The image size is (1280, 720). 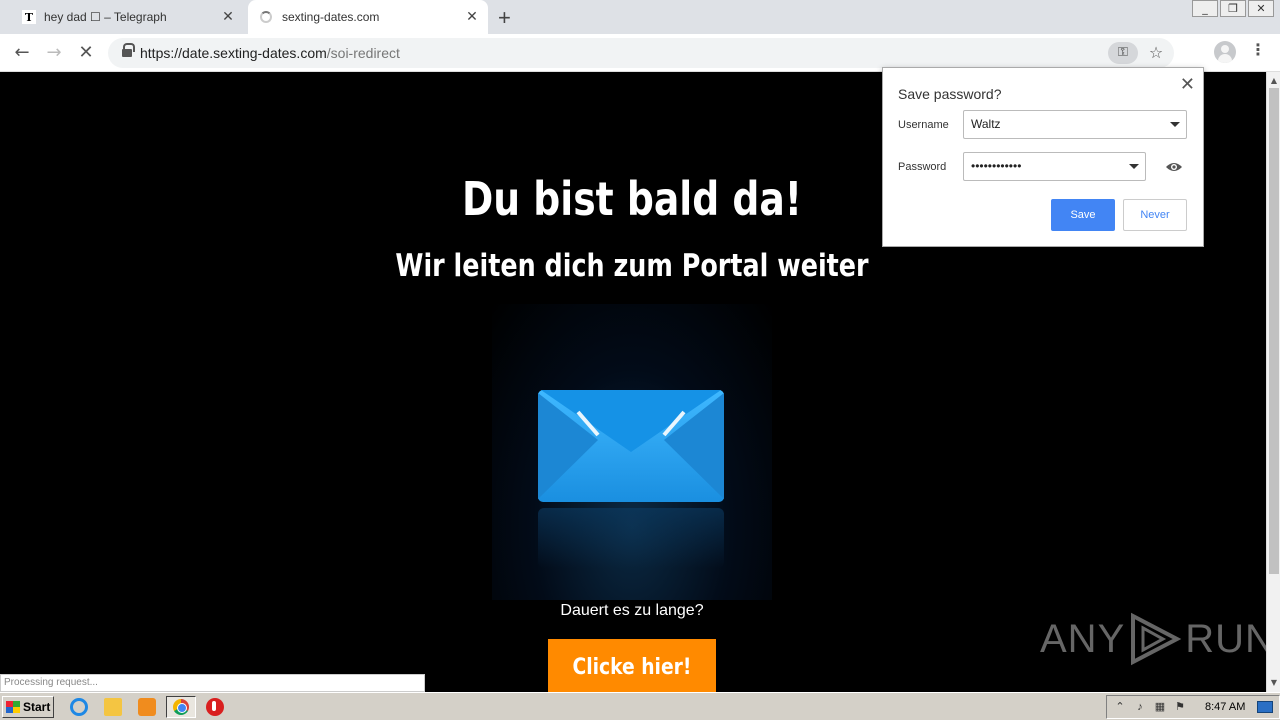 I want to click on watermark-left: ANY, so click(x=1083, y=638).